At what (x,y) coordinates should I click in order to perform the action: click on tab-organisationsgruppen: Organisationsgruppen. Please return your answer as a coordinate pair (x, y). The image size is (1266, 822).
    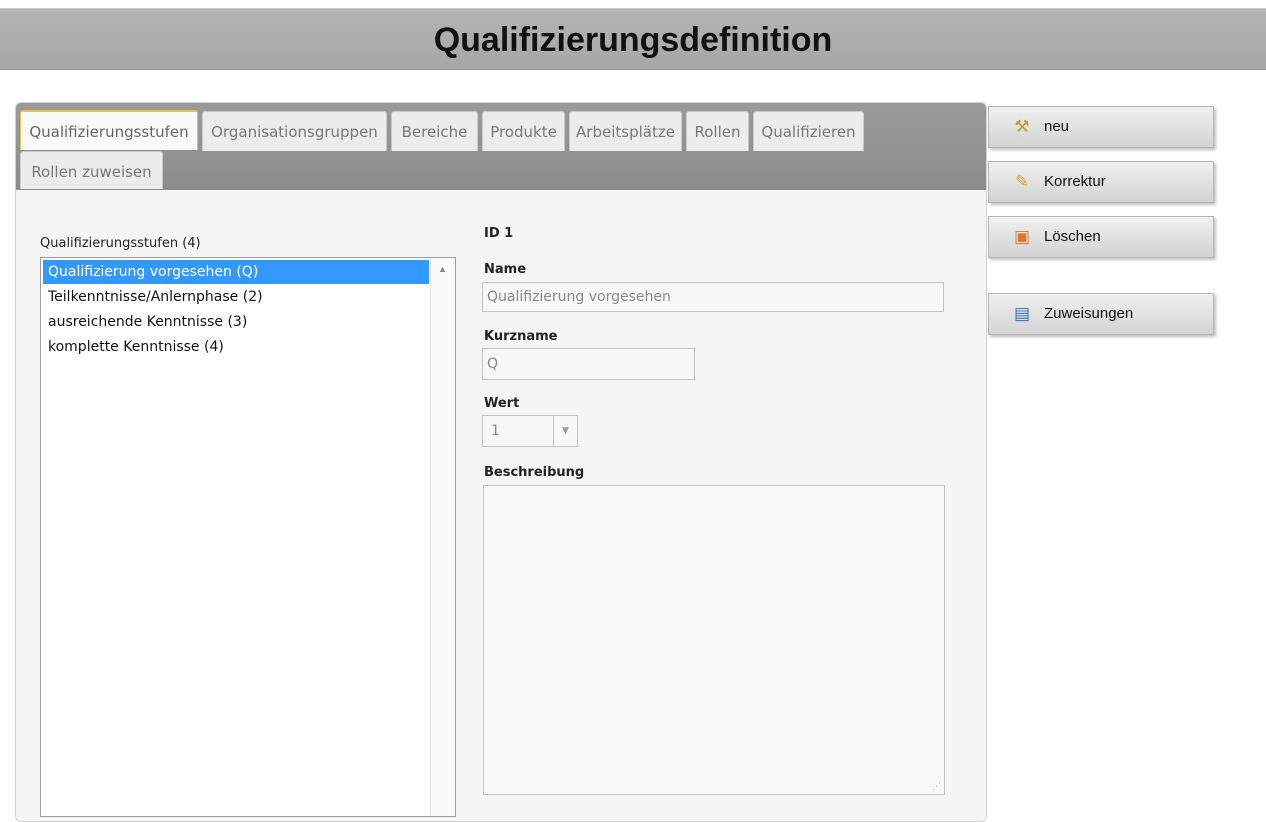
    Looking at the image, I should click on (294, 131).